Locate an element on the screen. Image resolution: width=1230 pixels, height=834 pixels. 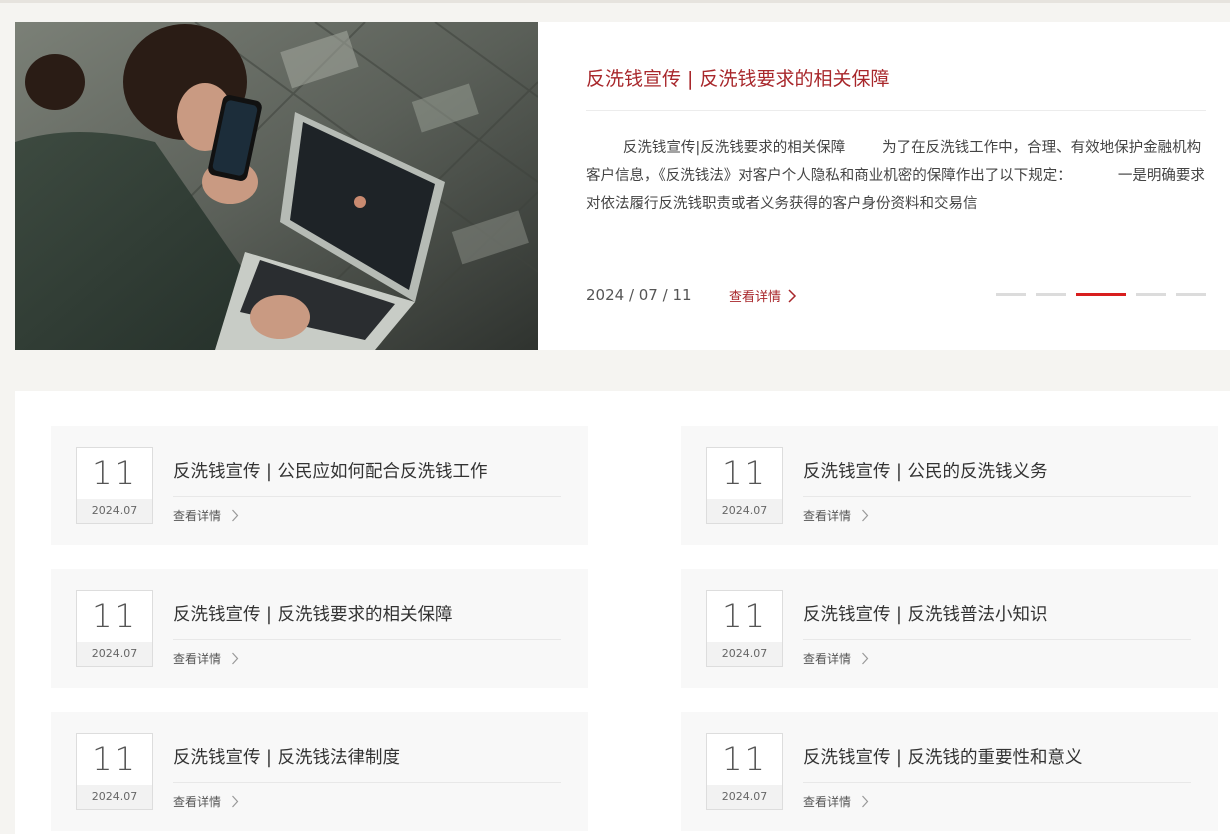
featured-date: 2024 / 07 / 11 is located at coordinates (639, 295).